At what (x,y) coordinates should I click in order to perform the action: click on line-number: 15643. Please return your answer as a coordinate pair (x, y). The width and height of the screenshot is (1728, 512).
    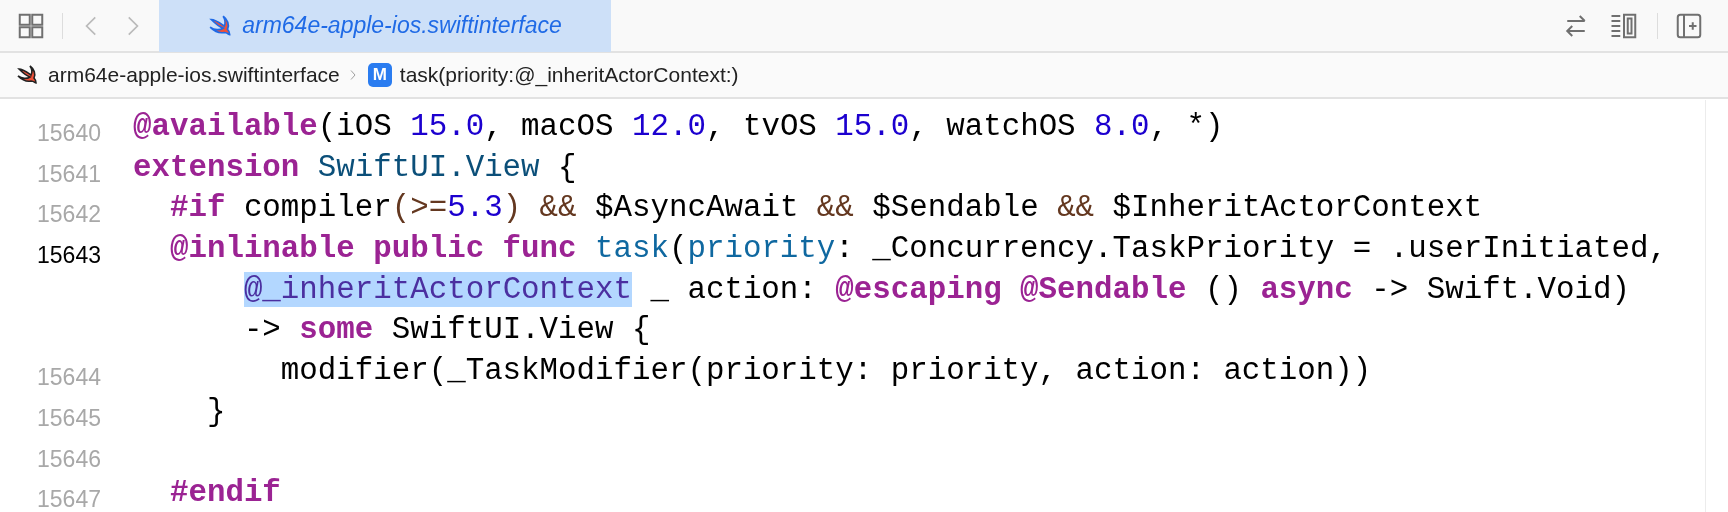
    Looking at the image, I should click on (68, 255).